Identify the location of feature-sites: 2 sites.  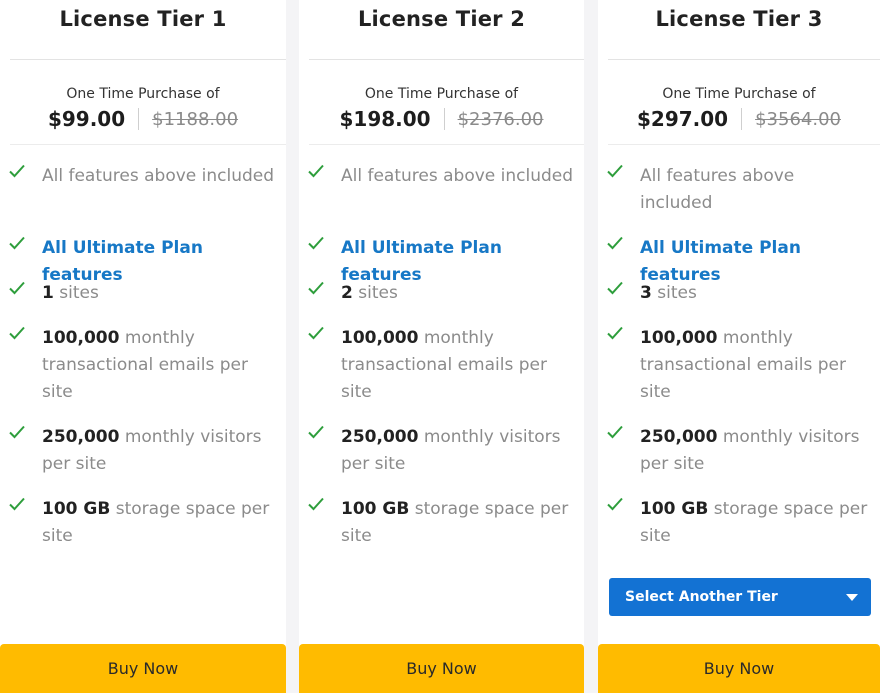
(438, 293).